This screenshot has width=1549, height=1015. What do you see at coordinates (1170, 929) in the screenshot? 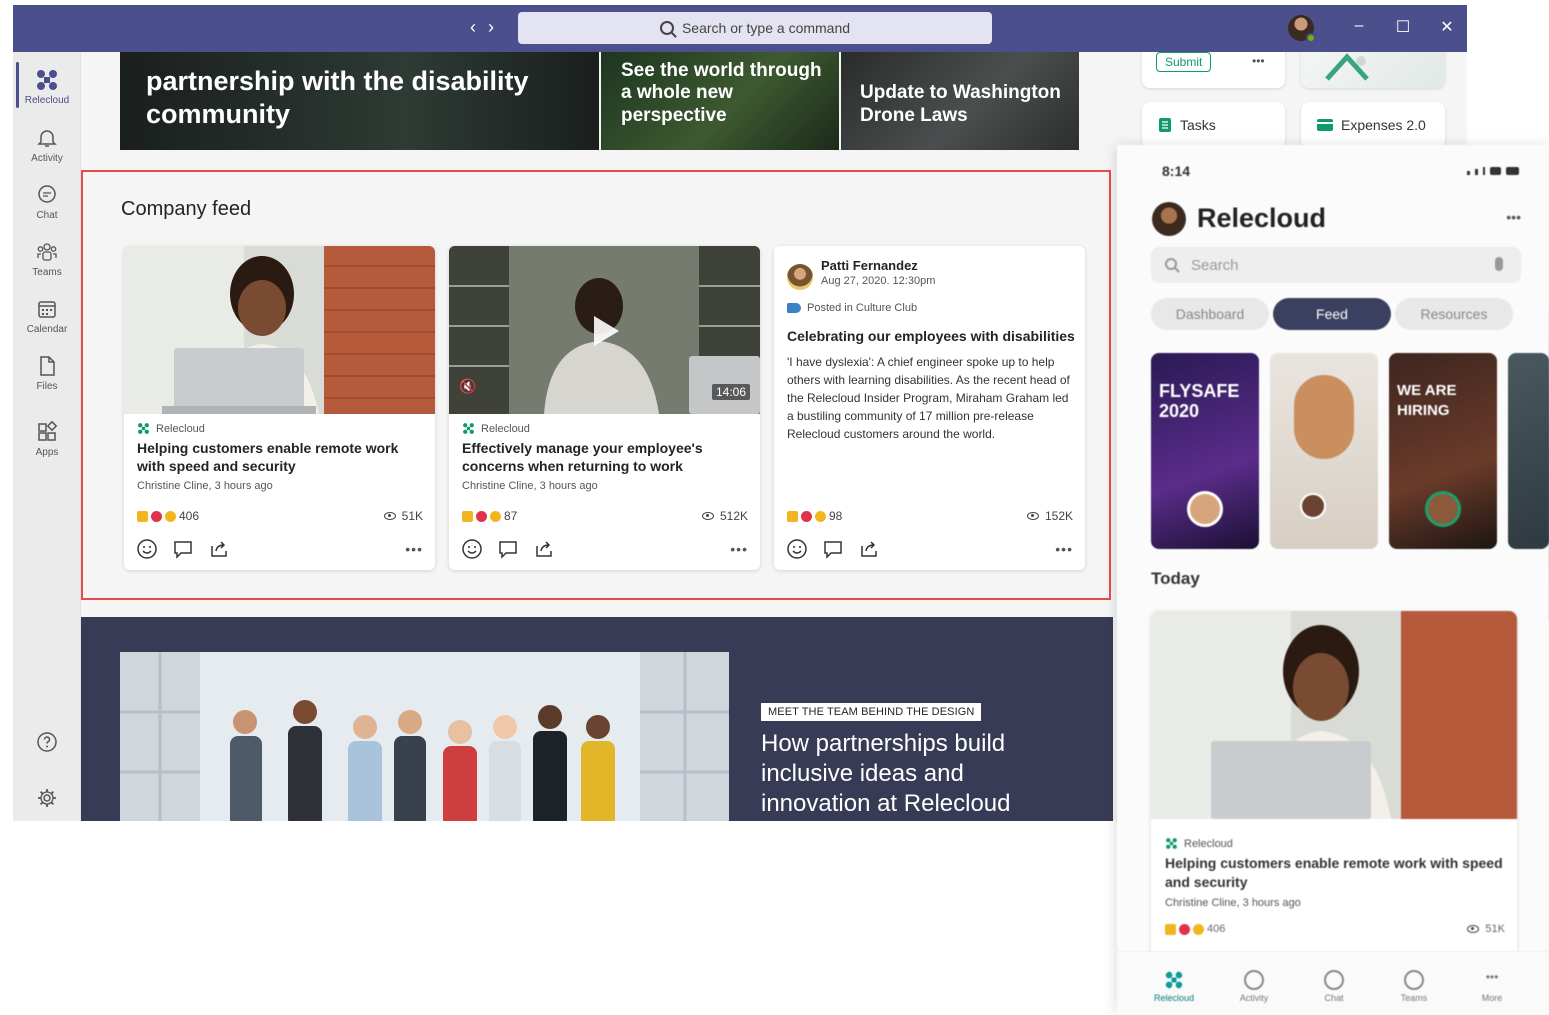
I see `like-reaction-icon` at bounding box center [1170, 929].